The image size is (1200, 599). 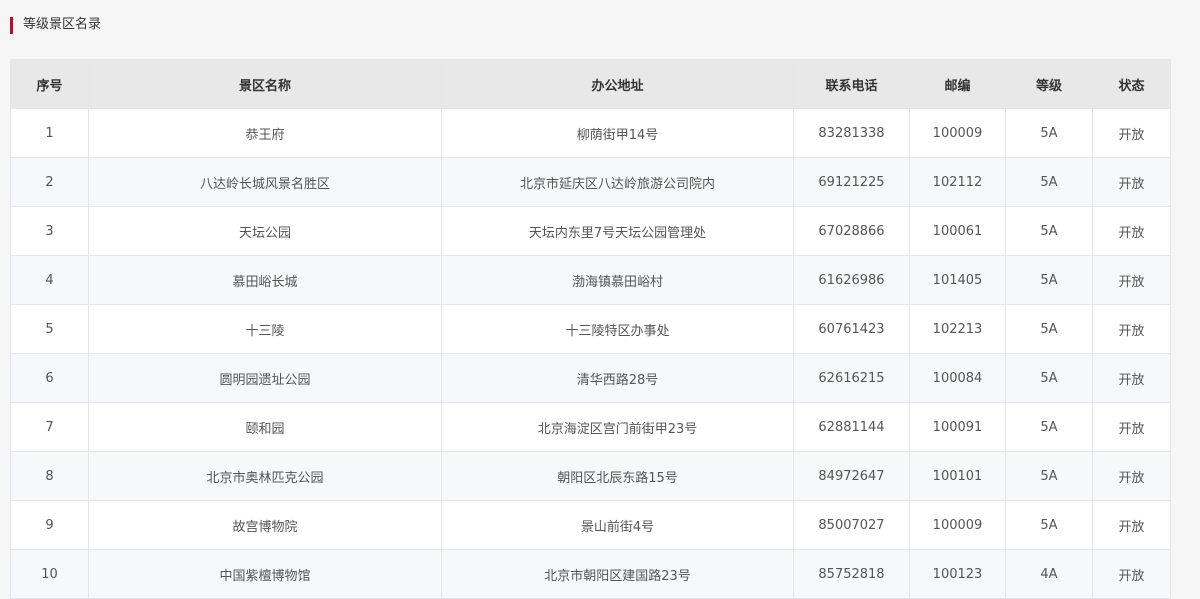 What do you see at coordinates (265, 378) in the screenshot?
I see `cell-name: 圆明园遗址公园` at bounding box center [265, 378].